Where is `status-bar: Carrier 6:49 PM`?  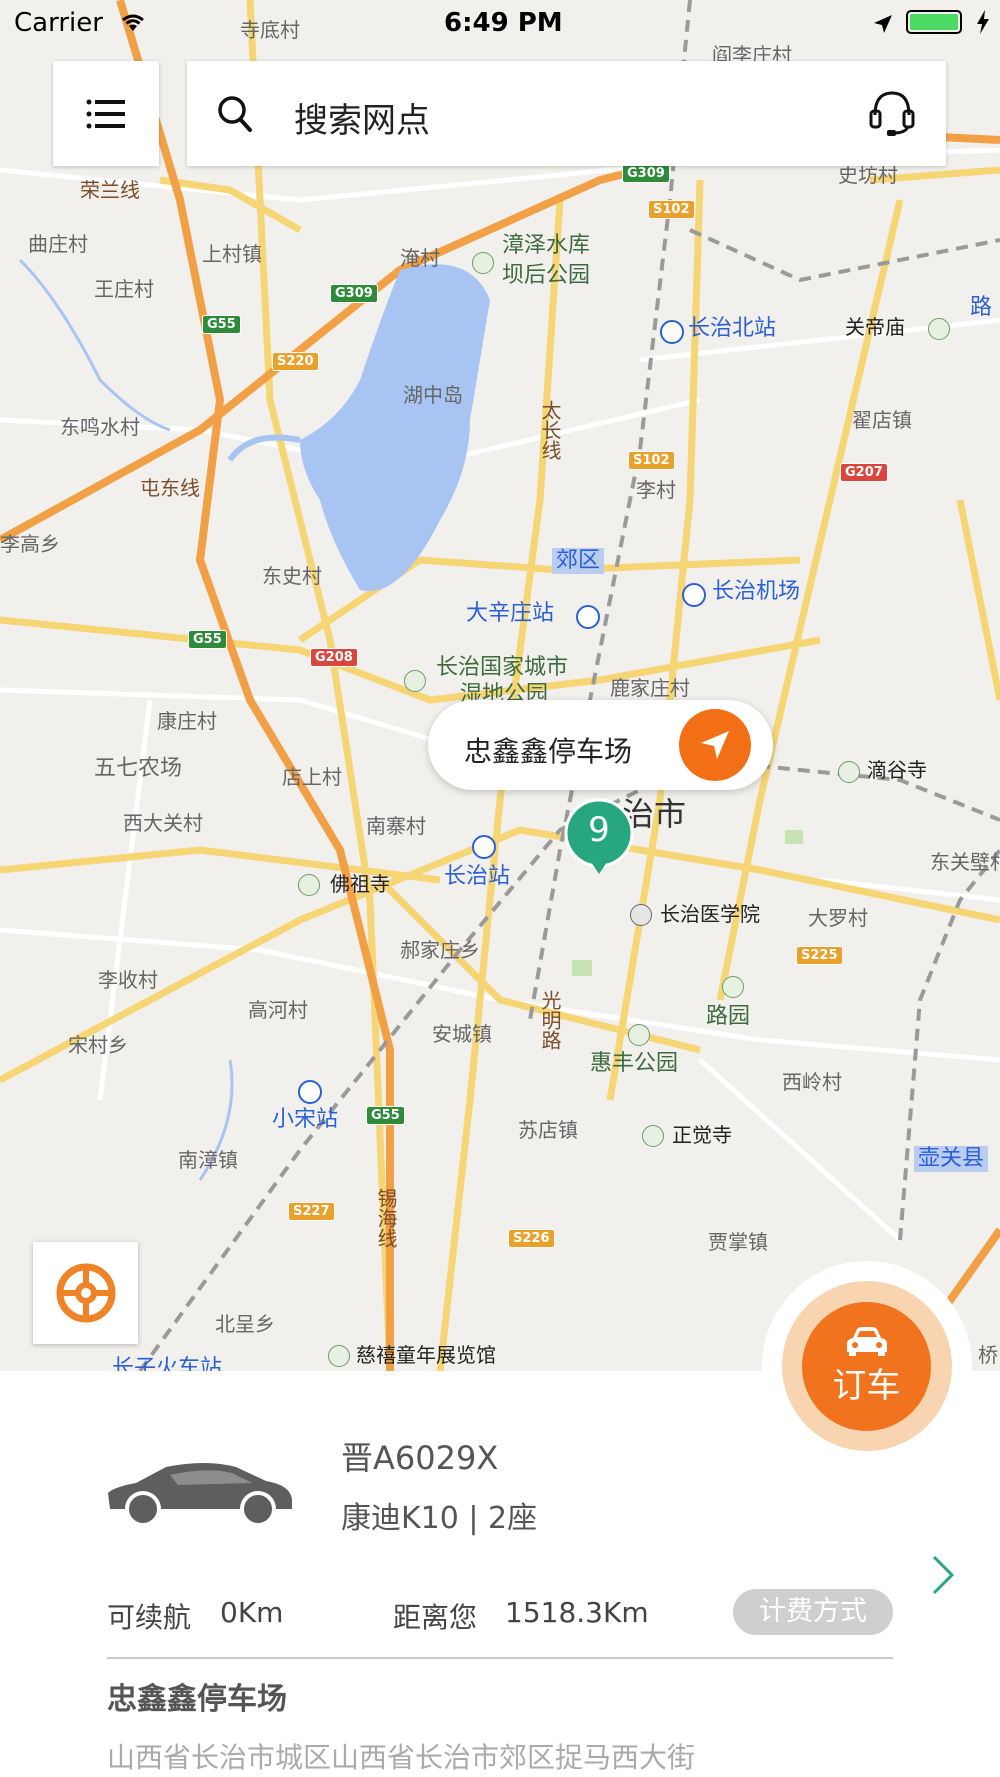 status-bar: Carrier 6:49 PM is located at coordinates (500, 24).